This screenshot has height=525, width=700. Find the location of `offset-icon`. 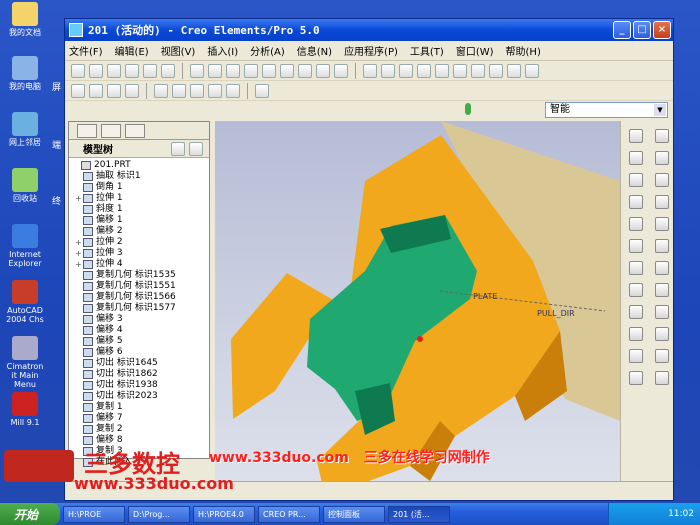

offset-icon is located at coordinates (636, 356).